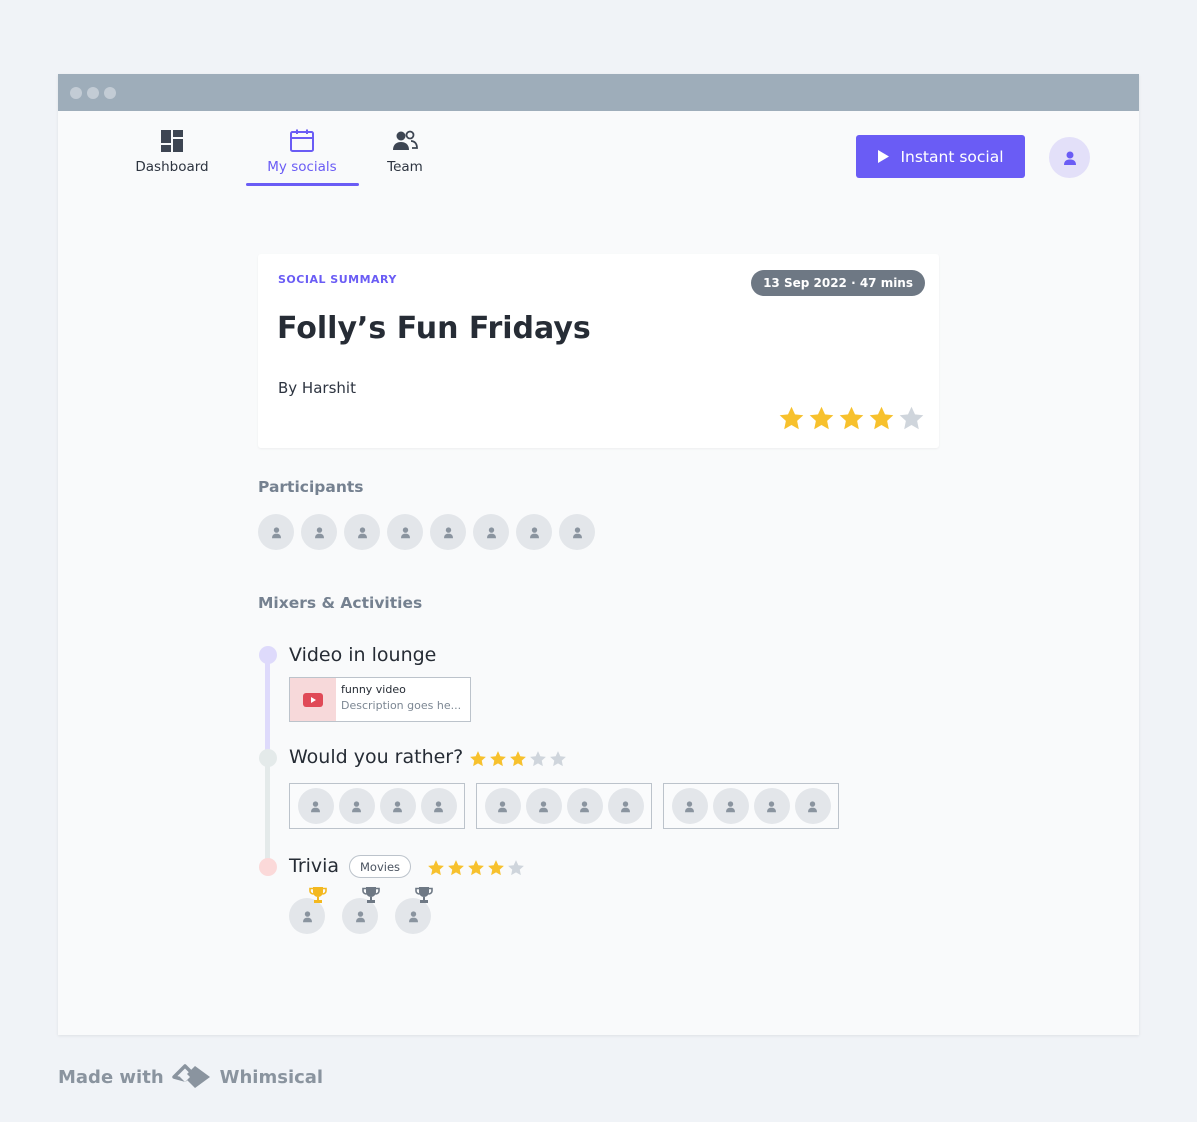 This screenshot has height=1122, width=1197. Describe the element at coordinates (598, 92) in the screenshot. I see `window-titlebar` at that location.